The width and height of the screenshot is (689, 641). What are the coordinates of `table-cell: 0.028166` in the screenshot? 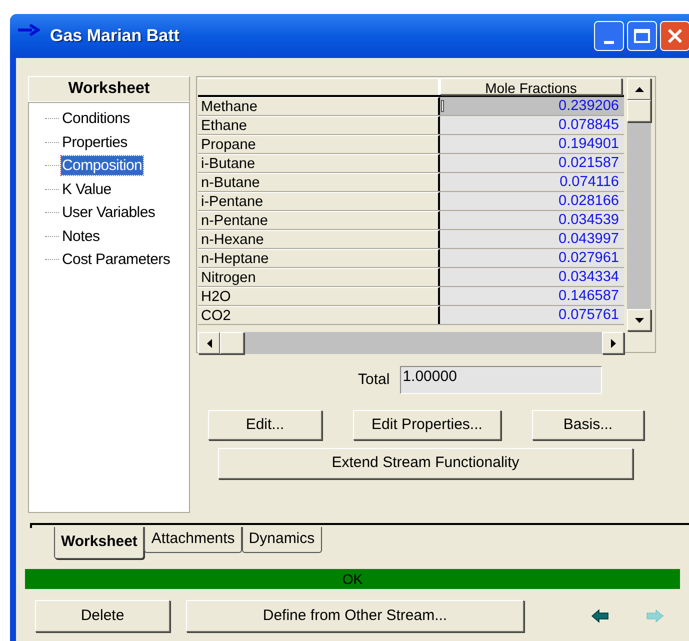 It's located at (532, 201).